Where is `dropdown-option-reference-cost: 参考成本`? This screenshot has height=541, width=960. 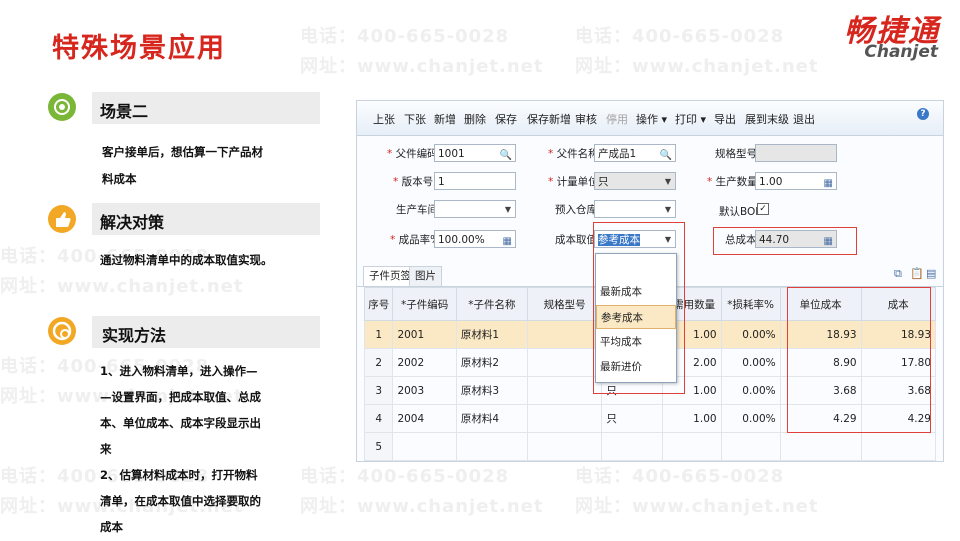
dropdown-option-reference-cost: 参考成本 is located at coordinates (636, 317).